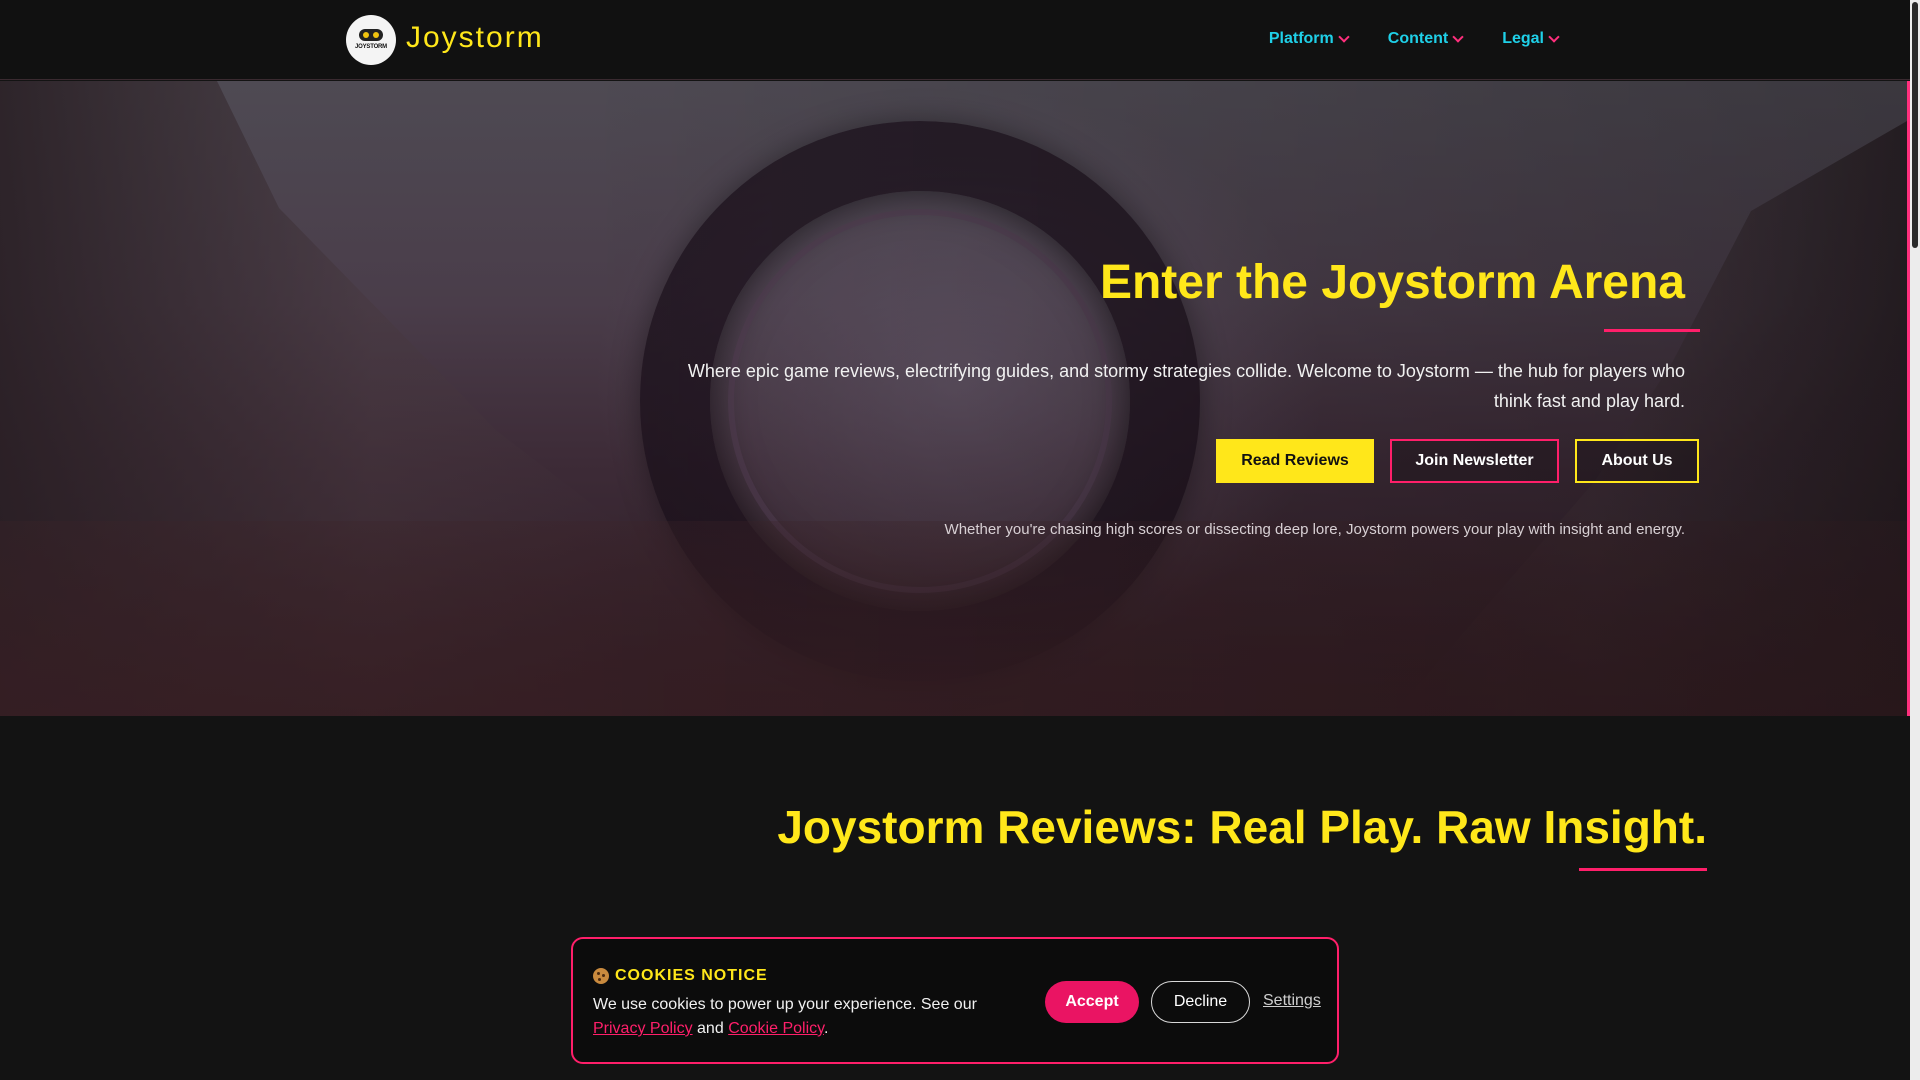  Describe the element at coordinates (1301, 38) in the screenshot. I see `nav-platform-label: Platform` at that location.